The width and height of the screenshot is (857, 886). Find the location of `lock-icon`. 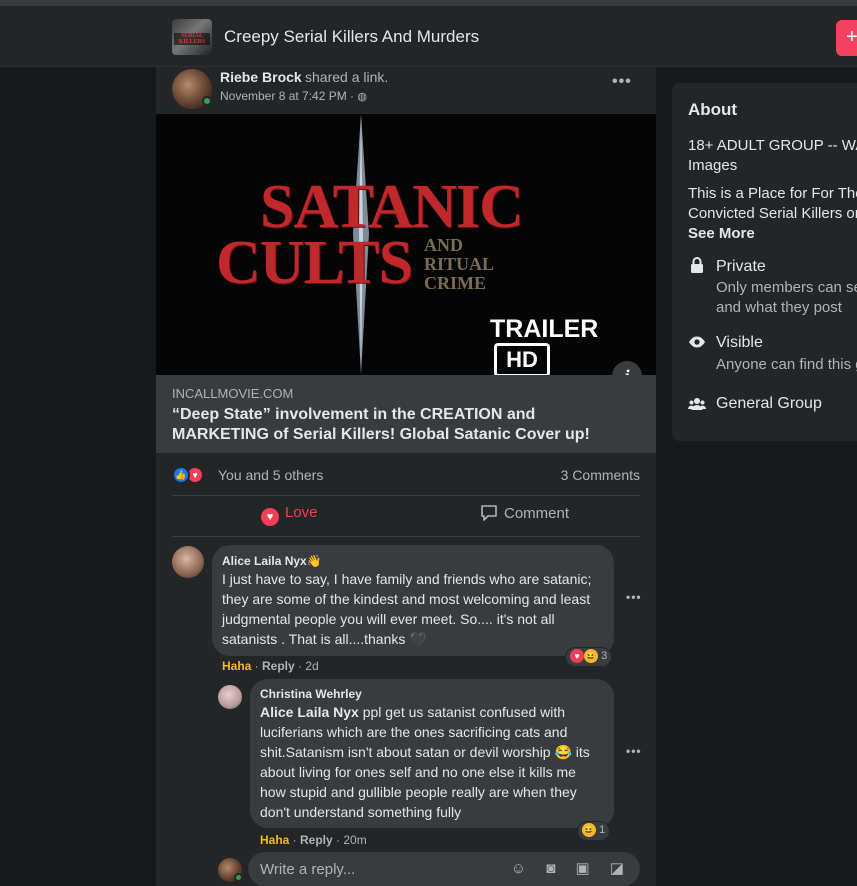

lock-icon is located at coordinates (697, 265).